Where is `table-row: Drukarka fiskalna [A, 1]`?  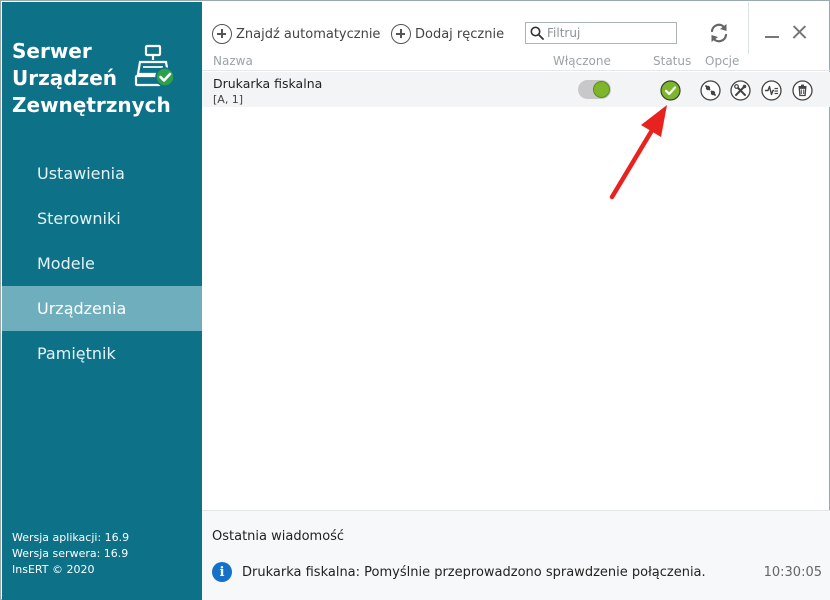
table-row: Drukarka fiskalna [A, 1] is located at coordinates (516, 89).